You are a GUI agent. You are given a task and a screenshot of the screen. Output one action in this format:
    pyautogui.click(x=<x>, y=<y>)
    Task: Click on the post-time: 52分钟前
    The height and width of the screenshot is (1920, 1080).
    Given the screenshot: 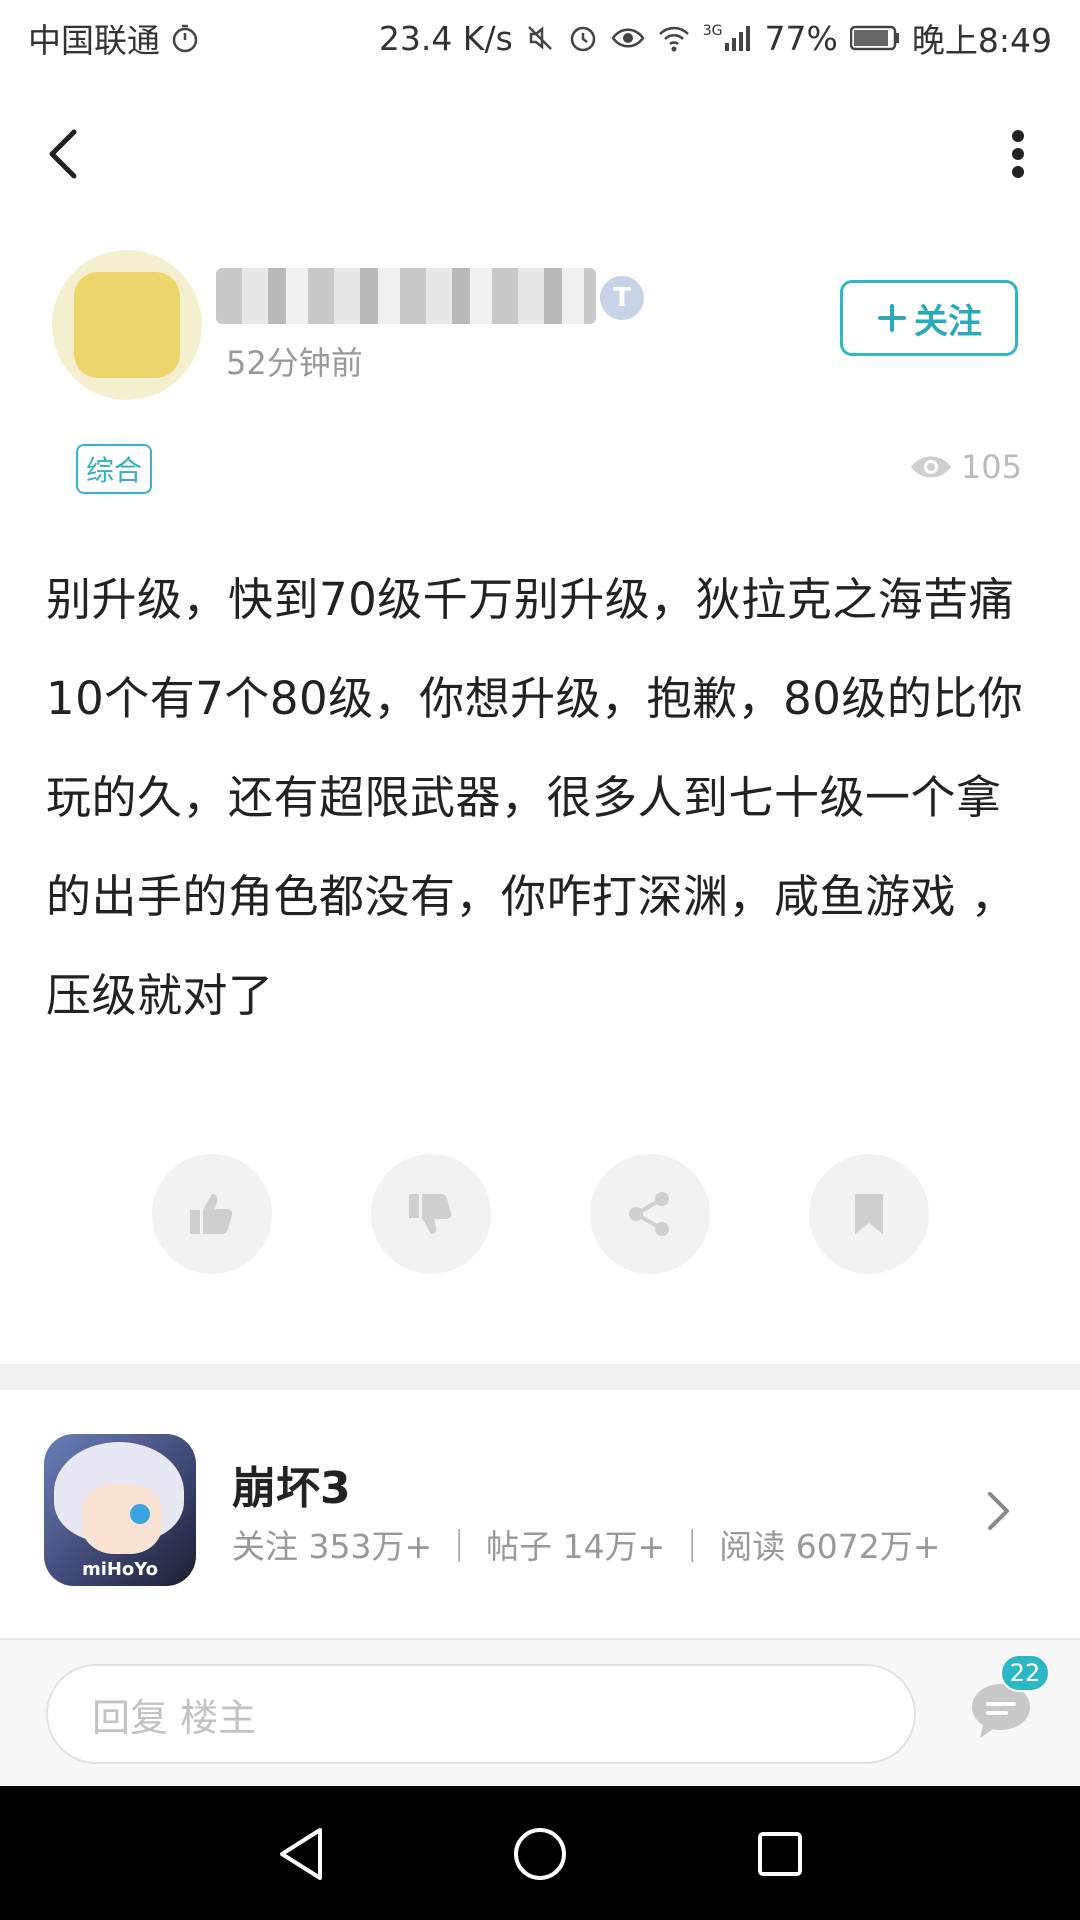 What is the action you would take?
    pyautogui.click(x=294, y=363)
    